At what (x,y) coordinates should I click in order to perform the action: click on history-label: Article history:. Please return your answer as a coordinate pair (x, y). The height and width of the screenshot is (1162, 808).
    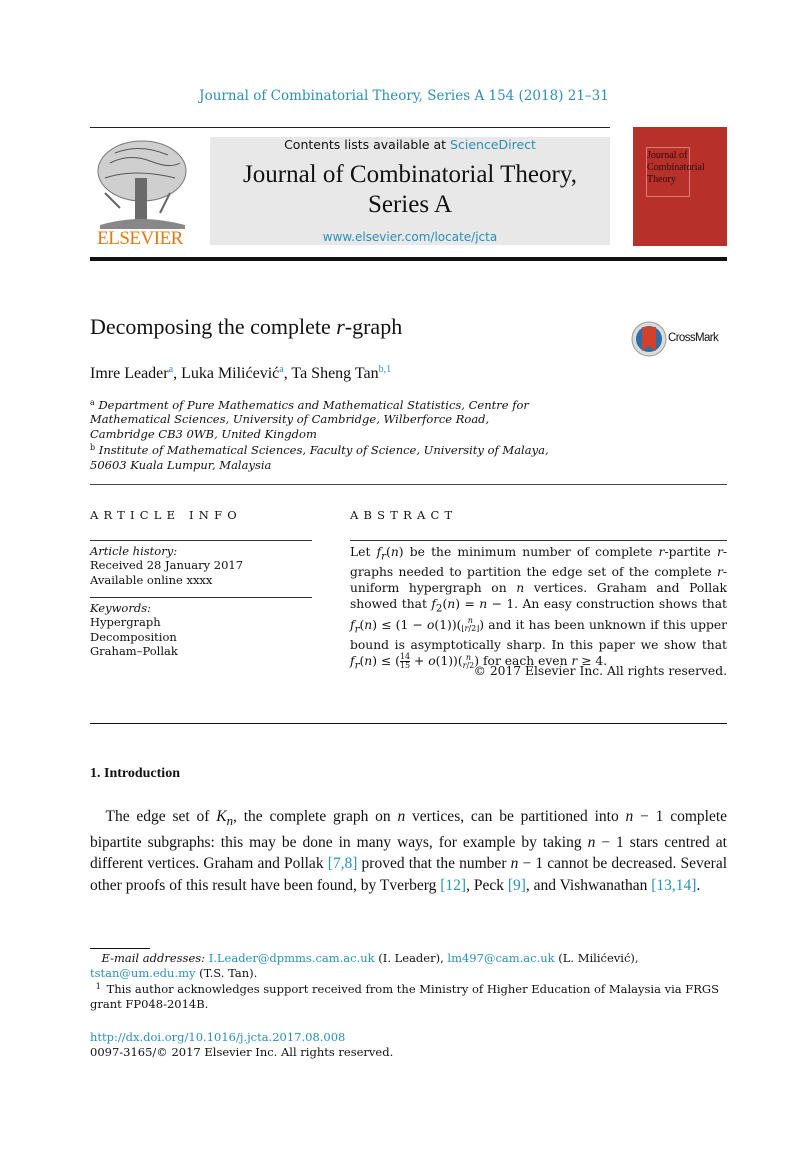
    Looking at the image, I should click on (134, 551).